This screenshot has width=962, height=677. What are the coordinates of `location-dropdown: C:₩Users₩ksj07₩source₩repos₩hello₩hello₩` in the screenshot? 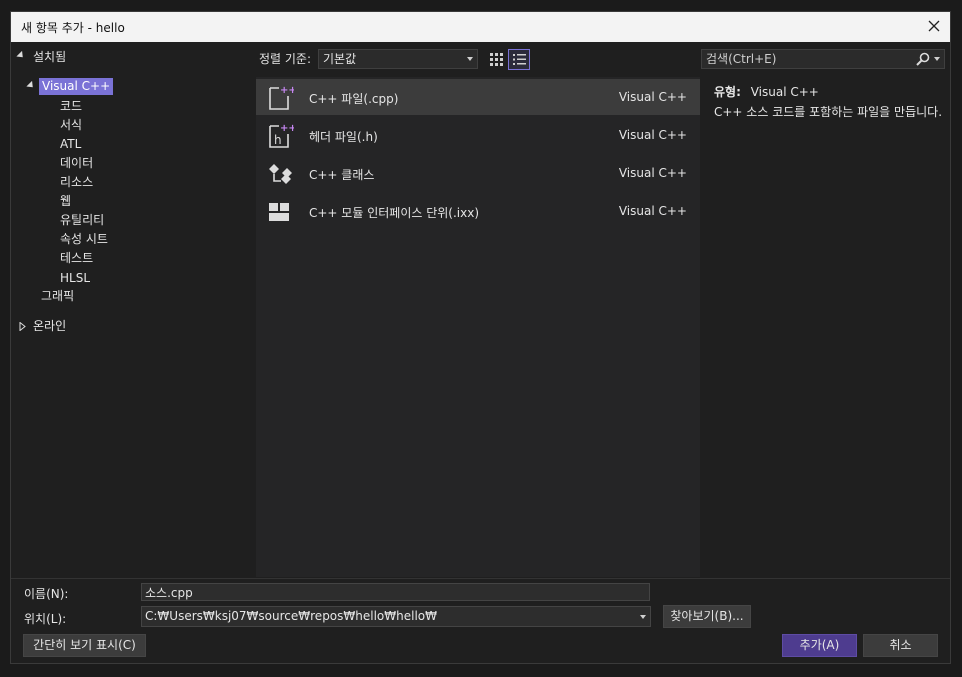 It's located at (396, 616).